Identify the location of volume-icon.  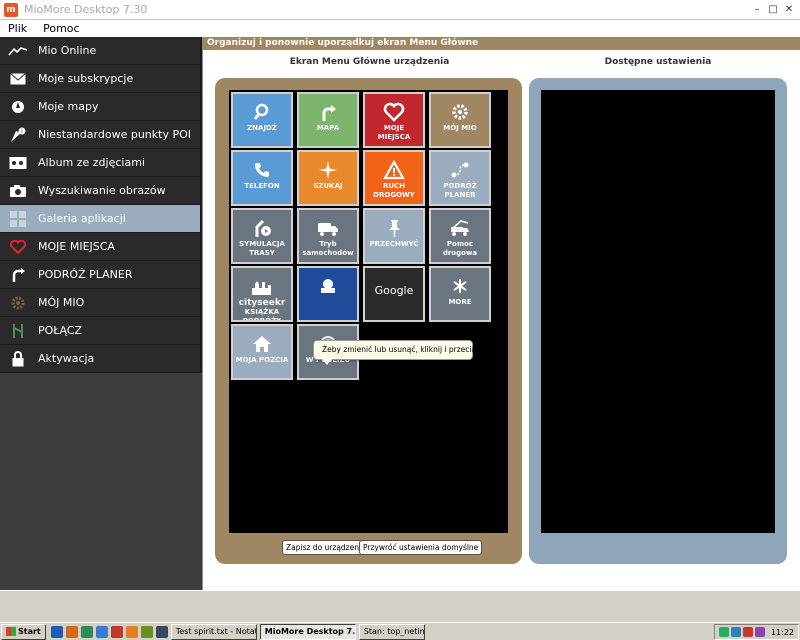
(759, 632).